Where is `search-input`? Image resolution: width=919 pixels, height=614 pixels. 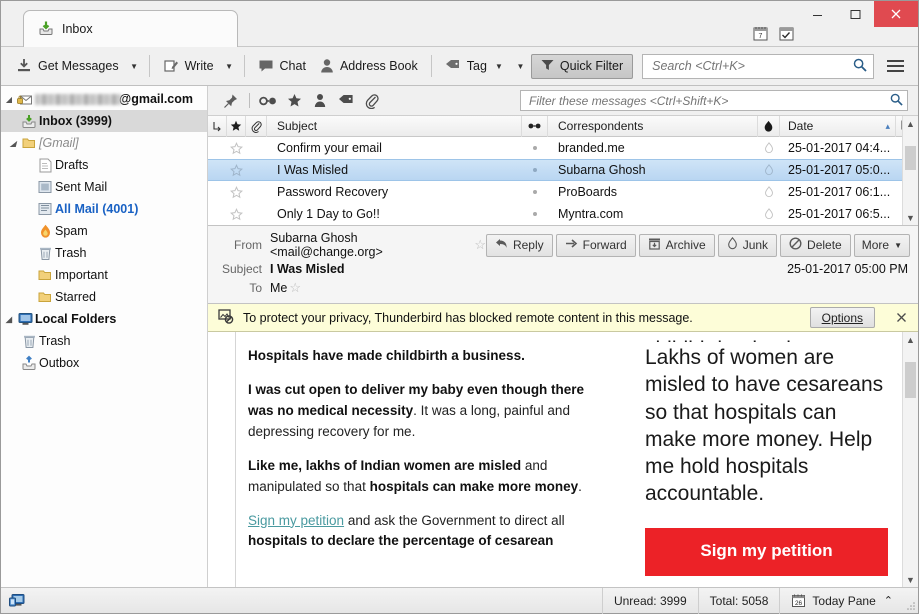 search-input is located at coordinates (752, 66).